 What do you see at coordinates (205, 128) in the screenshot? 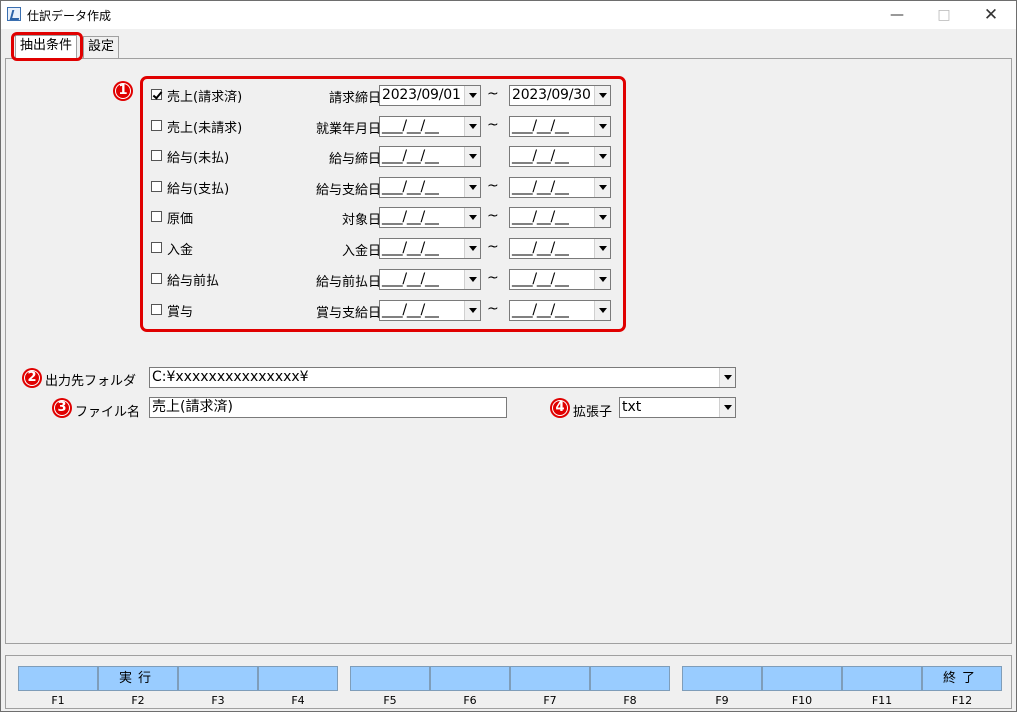
I see `condition-label: 売上(未請求)` at bounding box center [205, 128].